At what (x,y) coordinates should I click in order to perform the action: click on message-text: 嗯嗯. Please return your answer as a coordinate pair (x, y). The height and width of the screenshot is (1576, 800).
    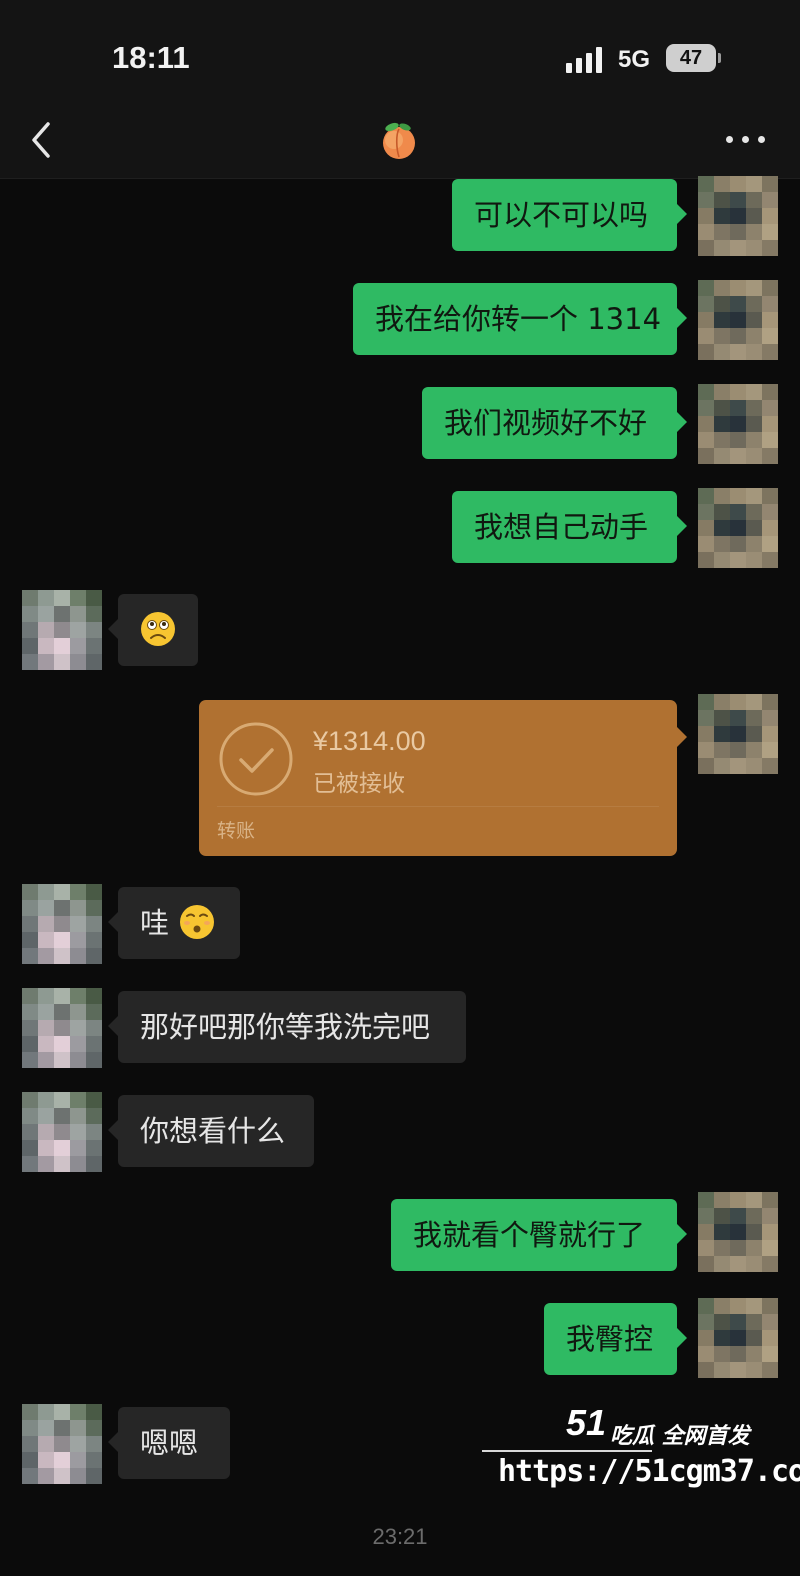
    Looking at the image, I should click on (169, 1443).